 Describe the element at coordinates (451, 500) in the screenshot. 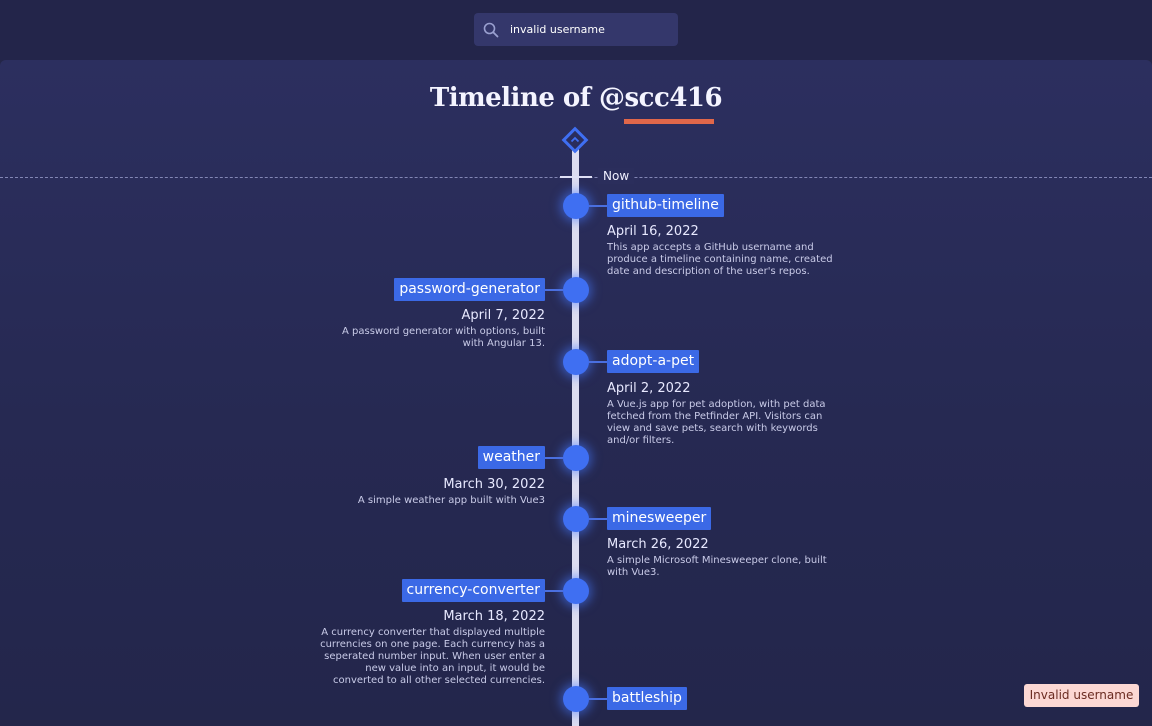

I see `repo-description: A simple weather app built with Vue3` at that location.